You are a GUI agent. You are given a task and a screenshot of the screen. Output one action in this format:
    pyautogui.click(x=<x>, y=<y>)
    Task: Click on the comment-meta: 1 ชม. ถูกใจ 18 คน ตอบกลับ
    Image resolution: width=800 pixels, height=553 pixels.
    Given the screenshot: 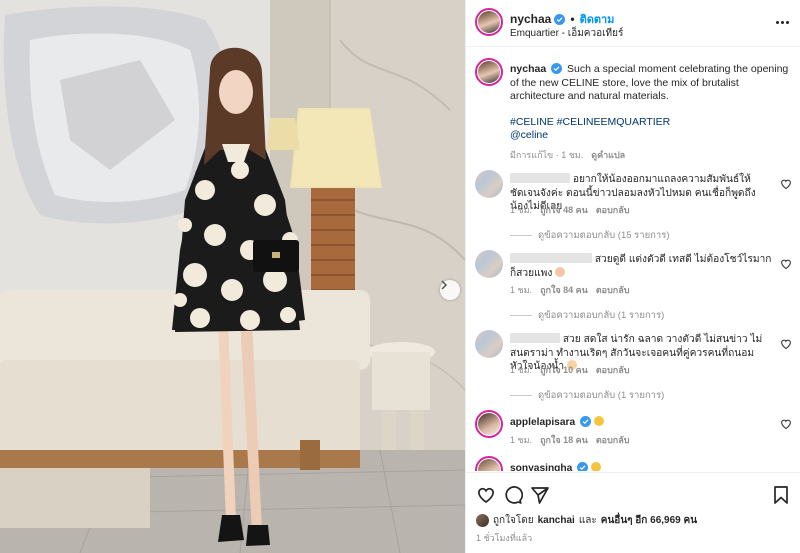 What is the action you would take?
    pyautogui.click(x=569, y=440)
    